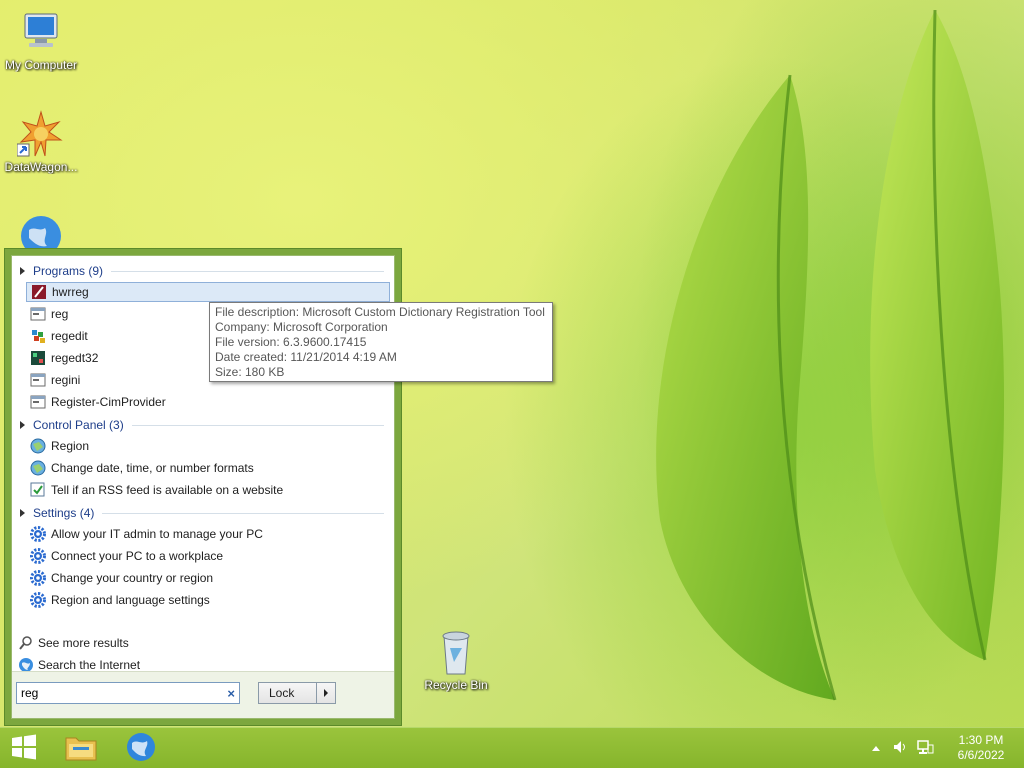 This screenshot has height=768, width=1024. I want to click on control-panel-item-region: Region, so click(208, 446).